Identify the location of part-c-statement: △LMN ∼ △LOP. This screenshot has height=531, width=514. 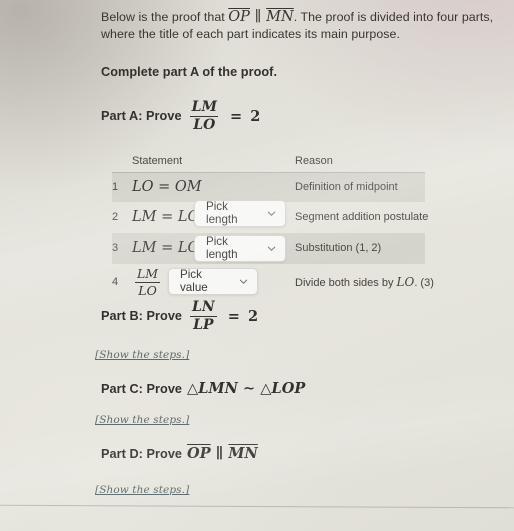
(246, 388).